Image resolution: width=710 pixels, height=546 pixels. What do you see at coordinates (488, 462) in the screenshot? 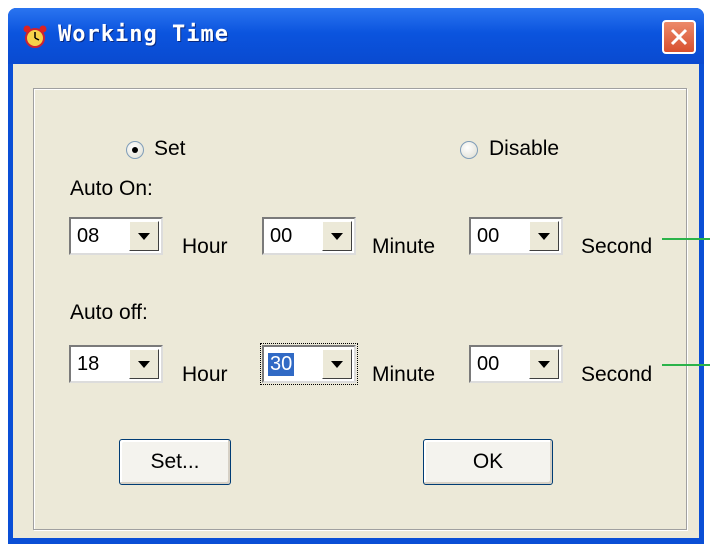
I see `ok-button: OK` at bounding box center [488, 462].